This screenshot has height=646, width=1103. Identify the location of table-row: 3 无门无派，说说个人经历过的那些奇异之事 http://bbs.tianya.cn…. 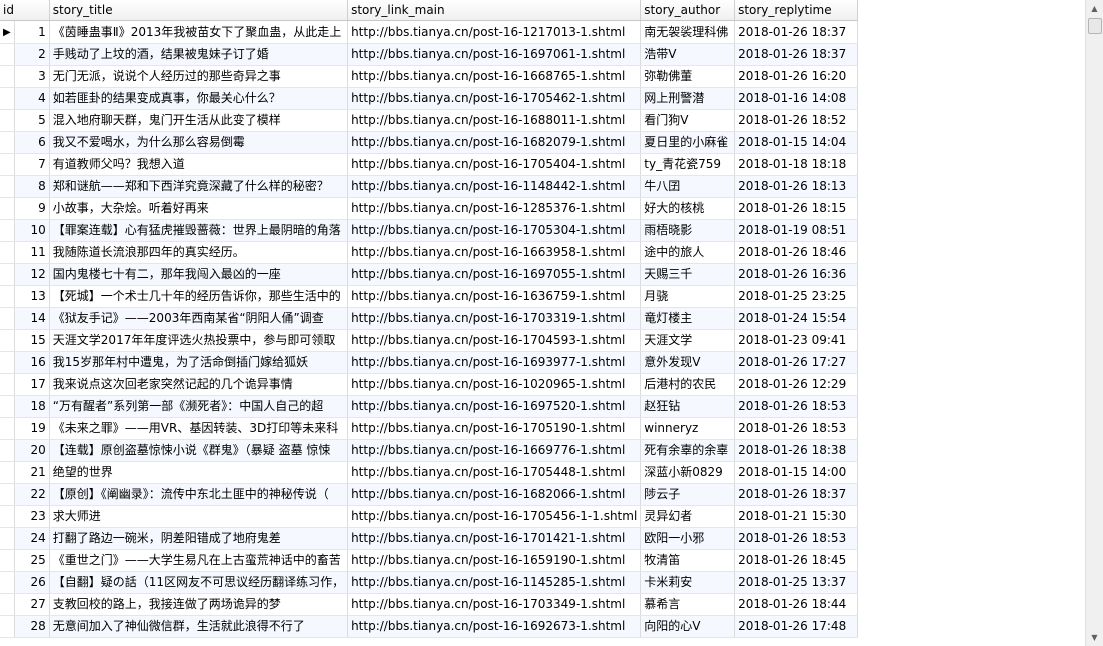
(429, 76).